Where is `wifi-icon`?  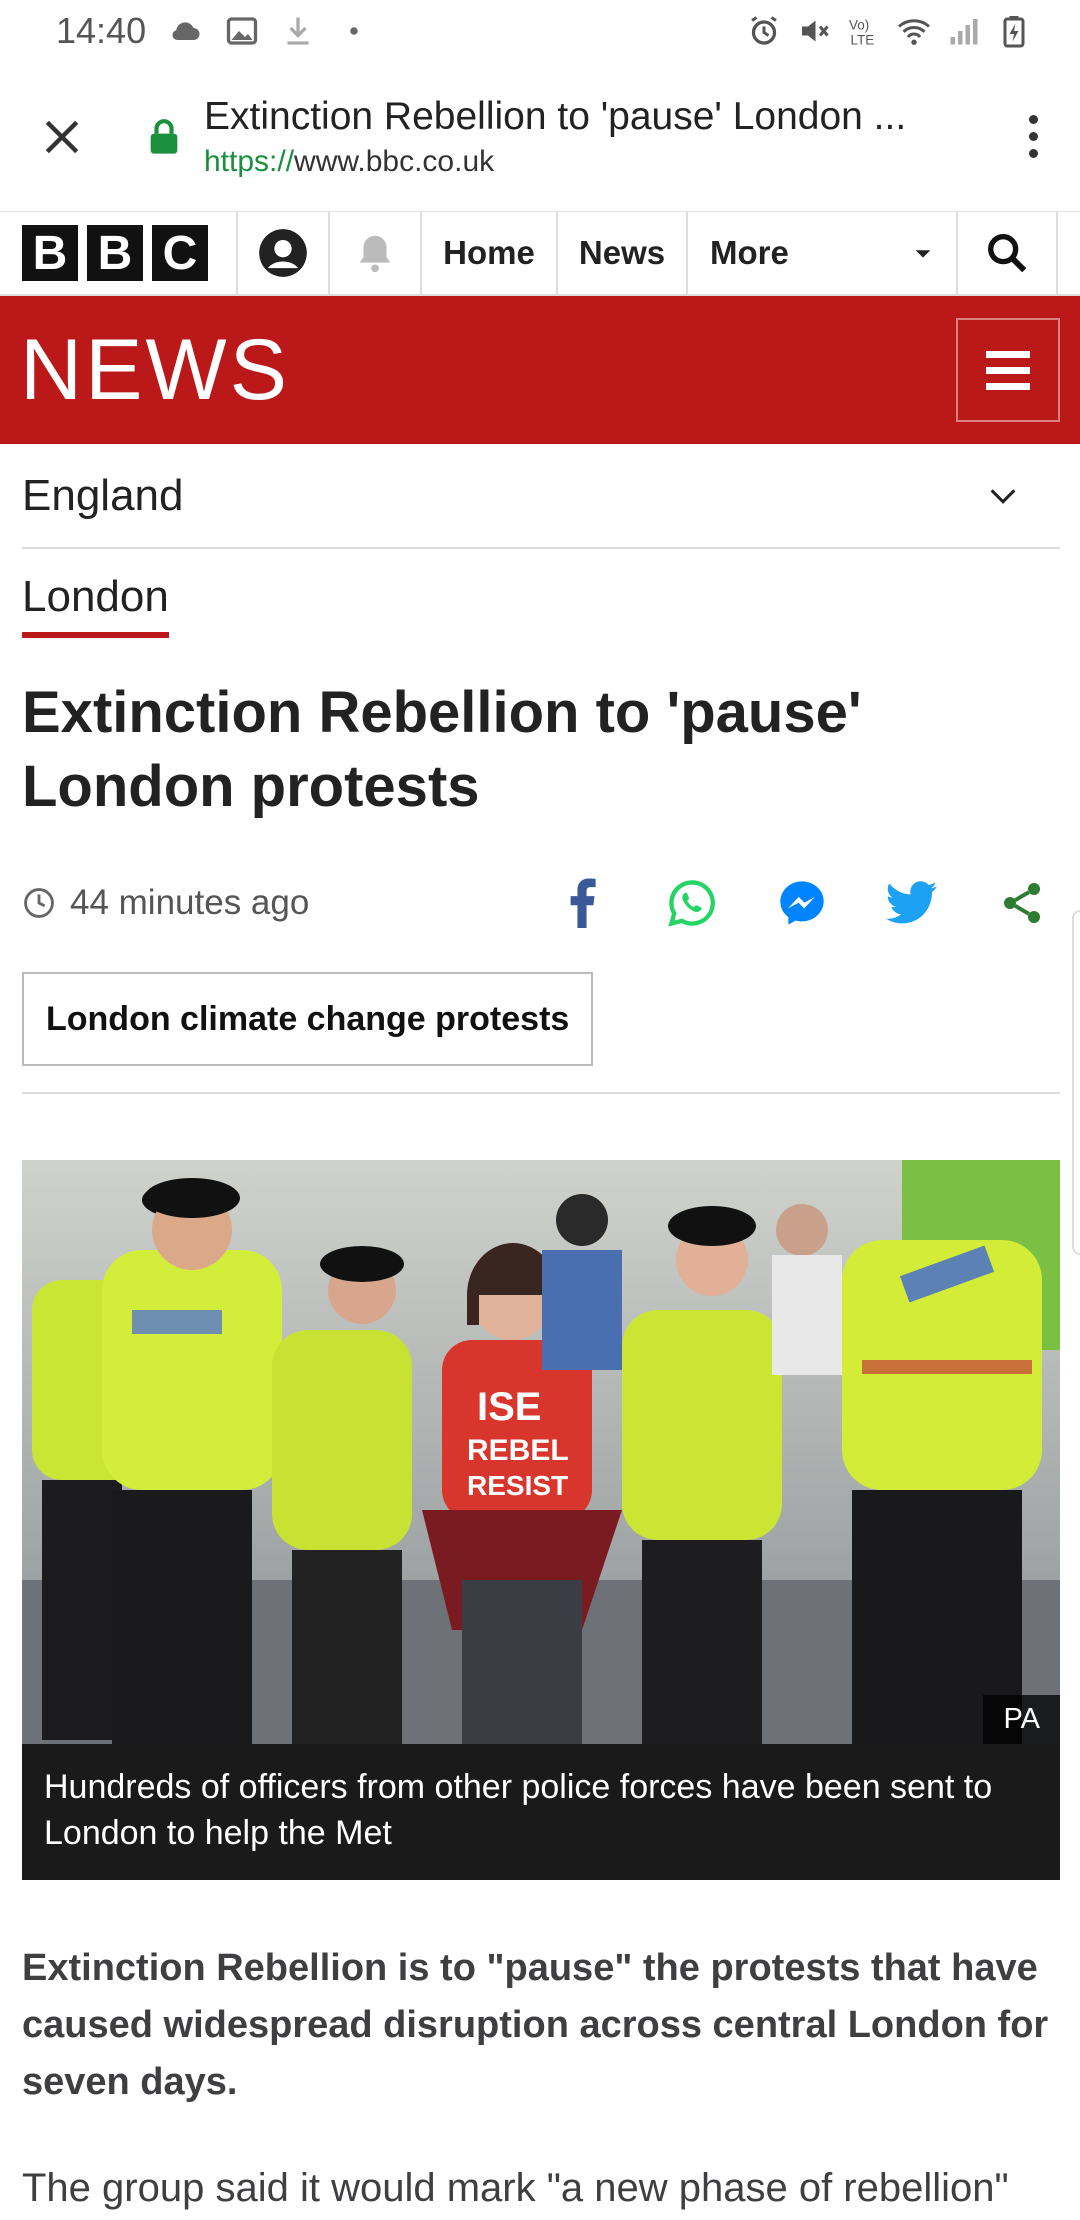
wifi-icon is located at coordinates (914, 32).